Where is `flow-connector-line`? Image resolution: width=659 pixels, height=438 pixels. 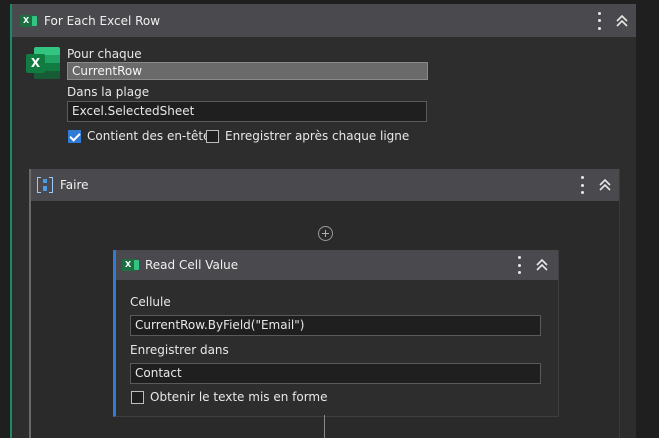 flow-connector-line is located at coordinates (324, 426).